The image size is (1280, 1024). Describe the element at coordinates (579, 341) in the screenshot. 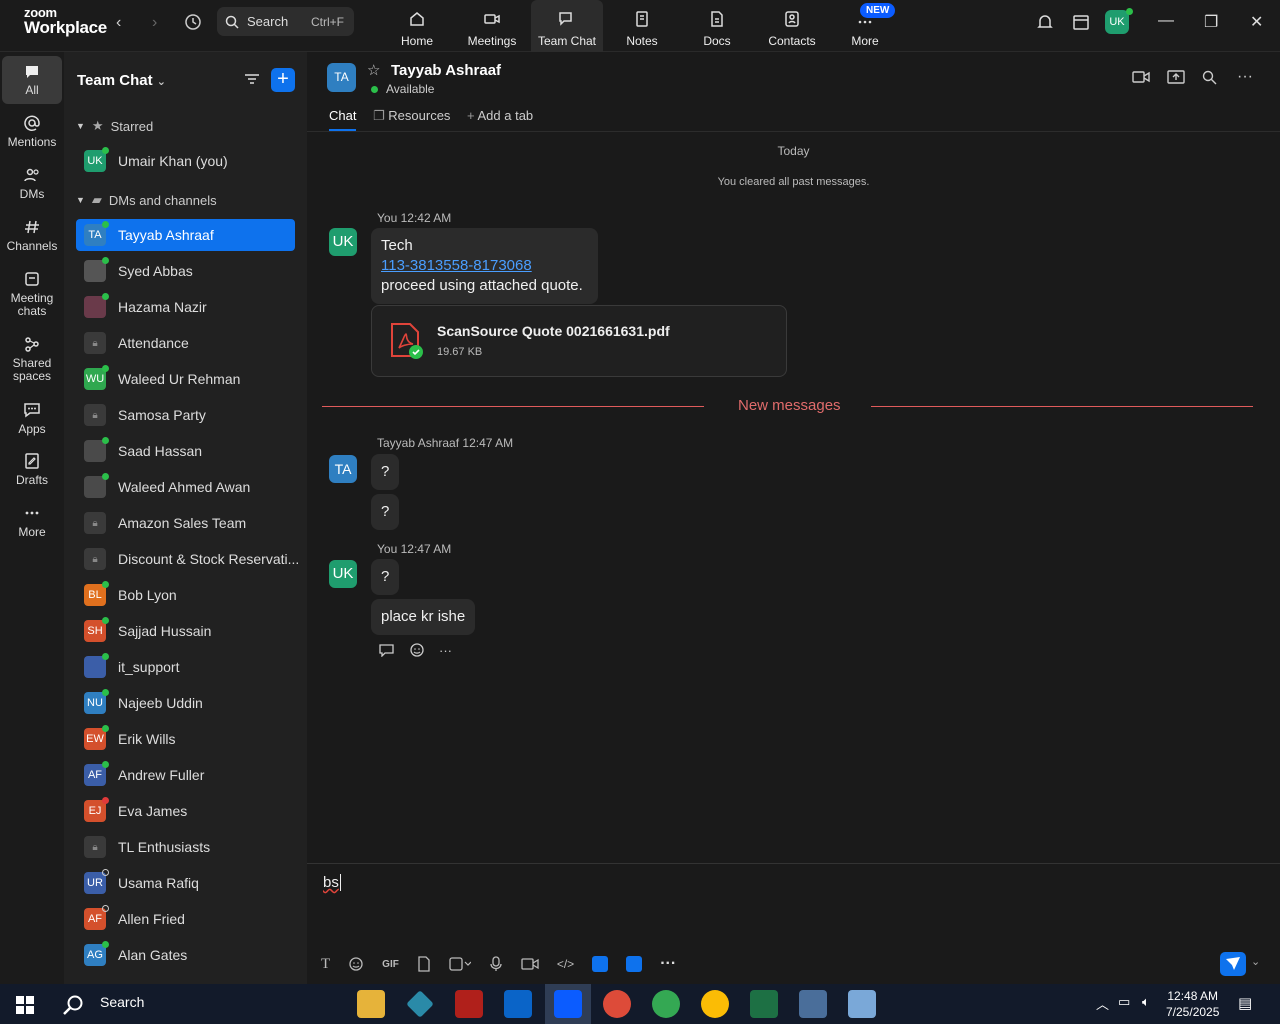

I see `file-attachment: ScanSource Quote 0021661631.pdf 19.67 KB` at that location.